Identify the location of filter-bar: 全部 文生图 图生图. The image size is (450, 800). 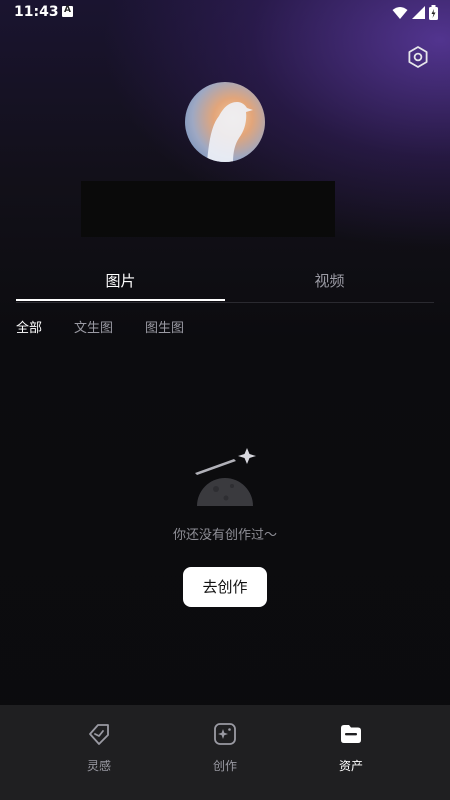
(116, 329).